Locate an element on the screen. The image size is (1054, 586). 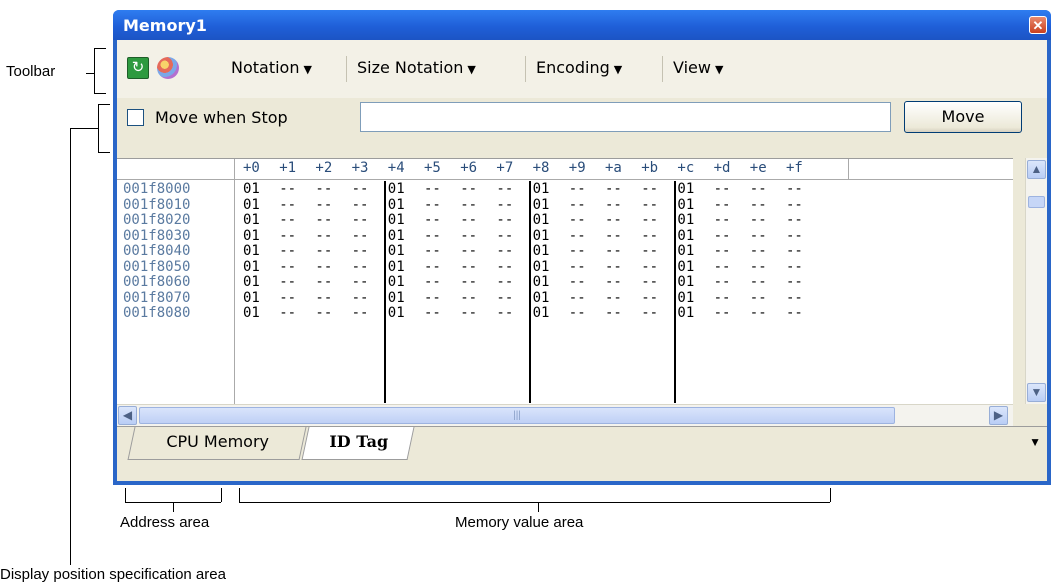
table-row: 001f8070 01 -- -- -- 01 -- -- -- 01 -- -- -- 01 -- -- -- is located at coordinates (565, 298).